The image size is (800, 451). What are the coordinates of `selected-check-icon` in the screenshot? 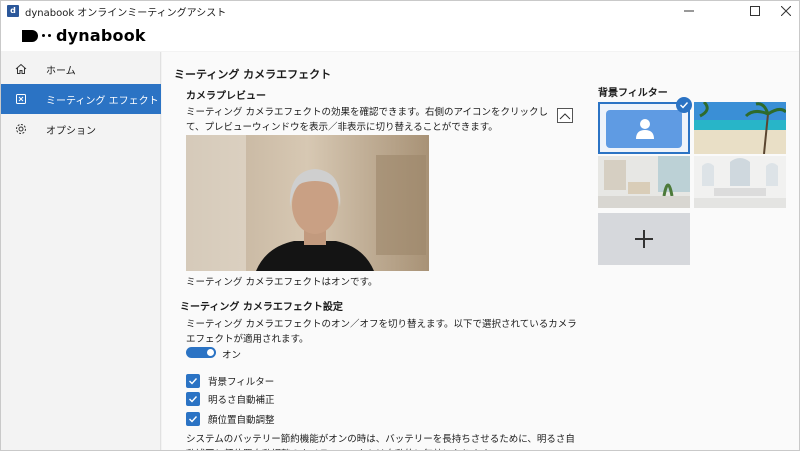 It's located at (684, 105).